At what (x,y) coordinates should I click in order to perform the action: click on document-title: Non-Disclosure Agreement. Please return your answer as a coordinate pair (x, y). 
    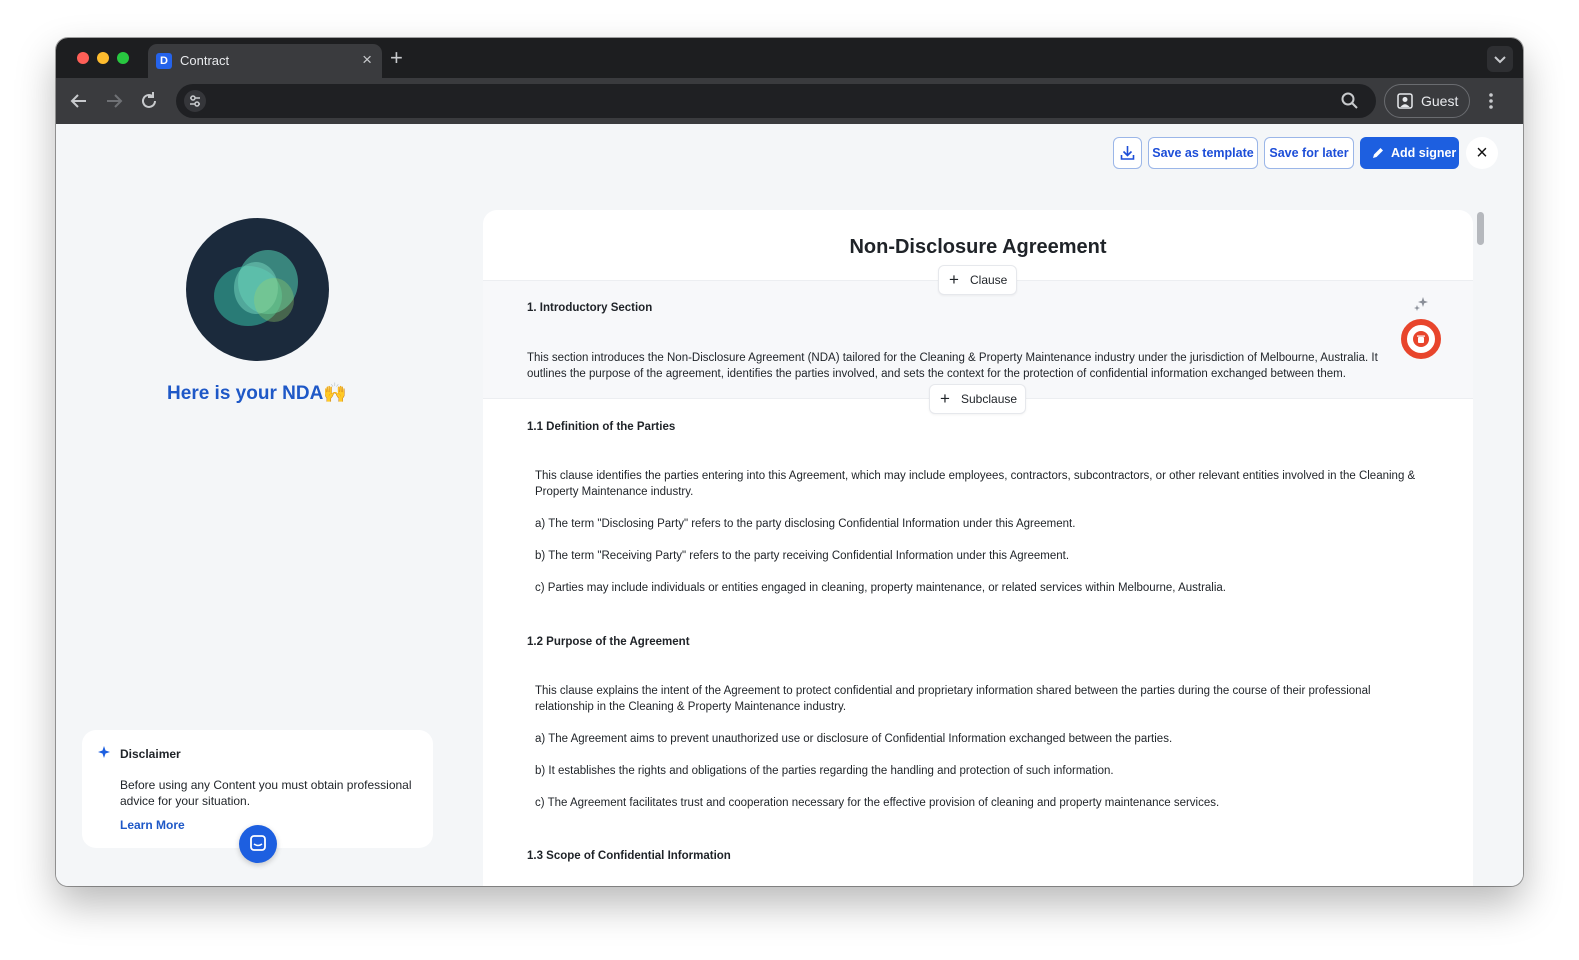
    Looking at the image, I should click on (978, 247).